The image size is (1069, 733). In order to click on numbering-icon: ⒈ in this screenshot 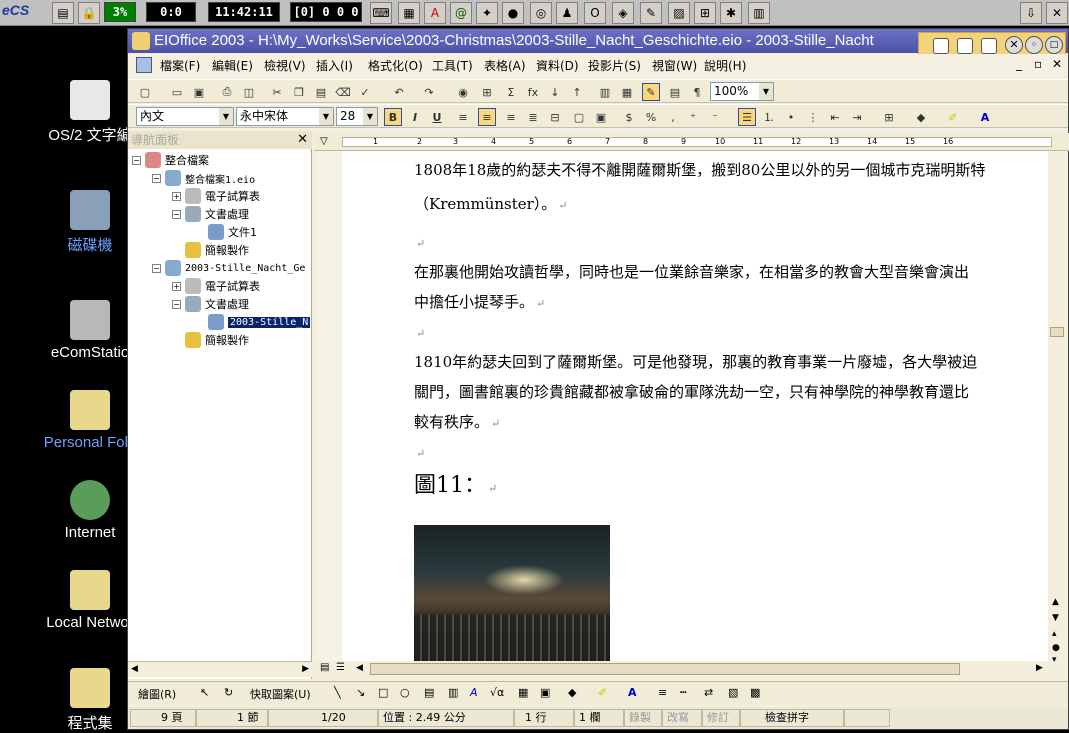, I will do `click(769, 117)`.